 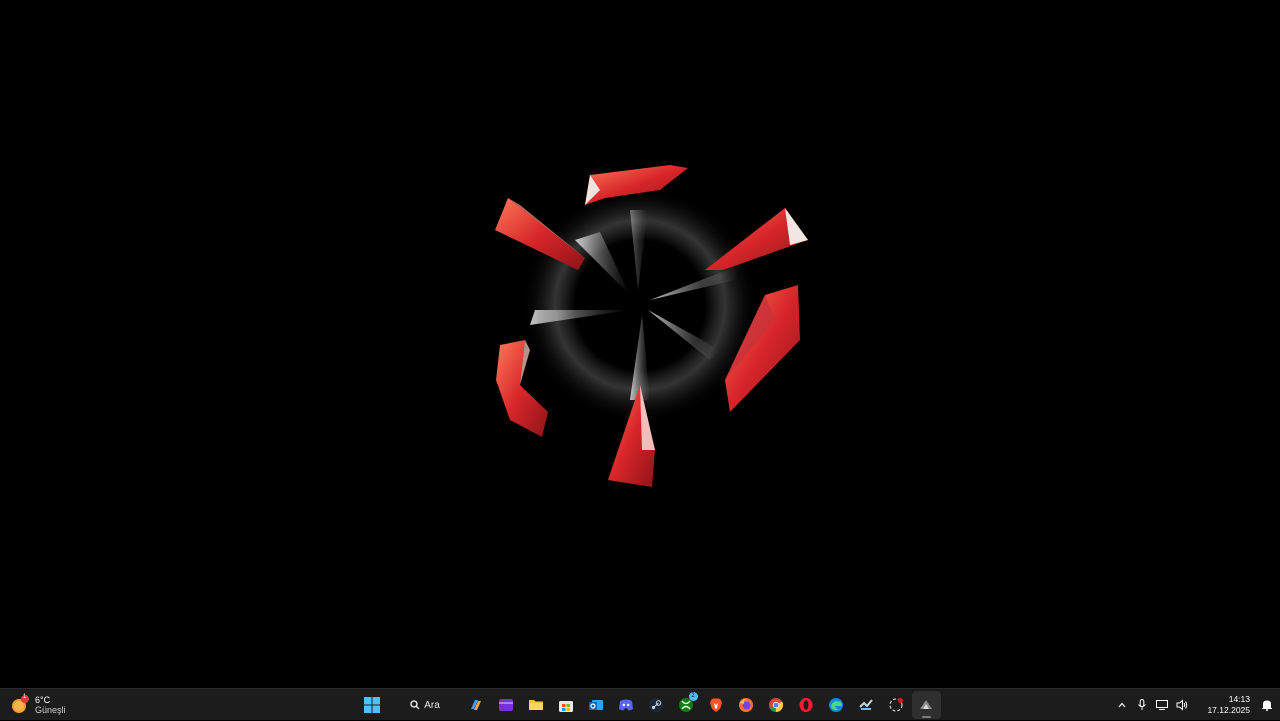 I want to click on clipchamp-icon, so click(x=506, y=705).